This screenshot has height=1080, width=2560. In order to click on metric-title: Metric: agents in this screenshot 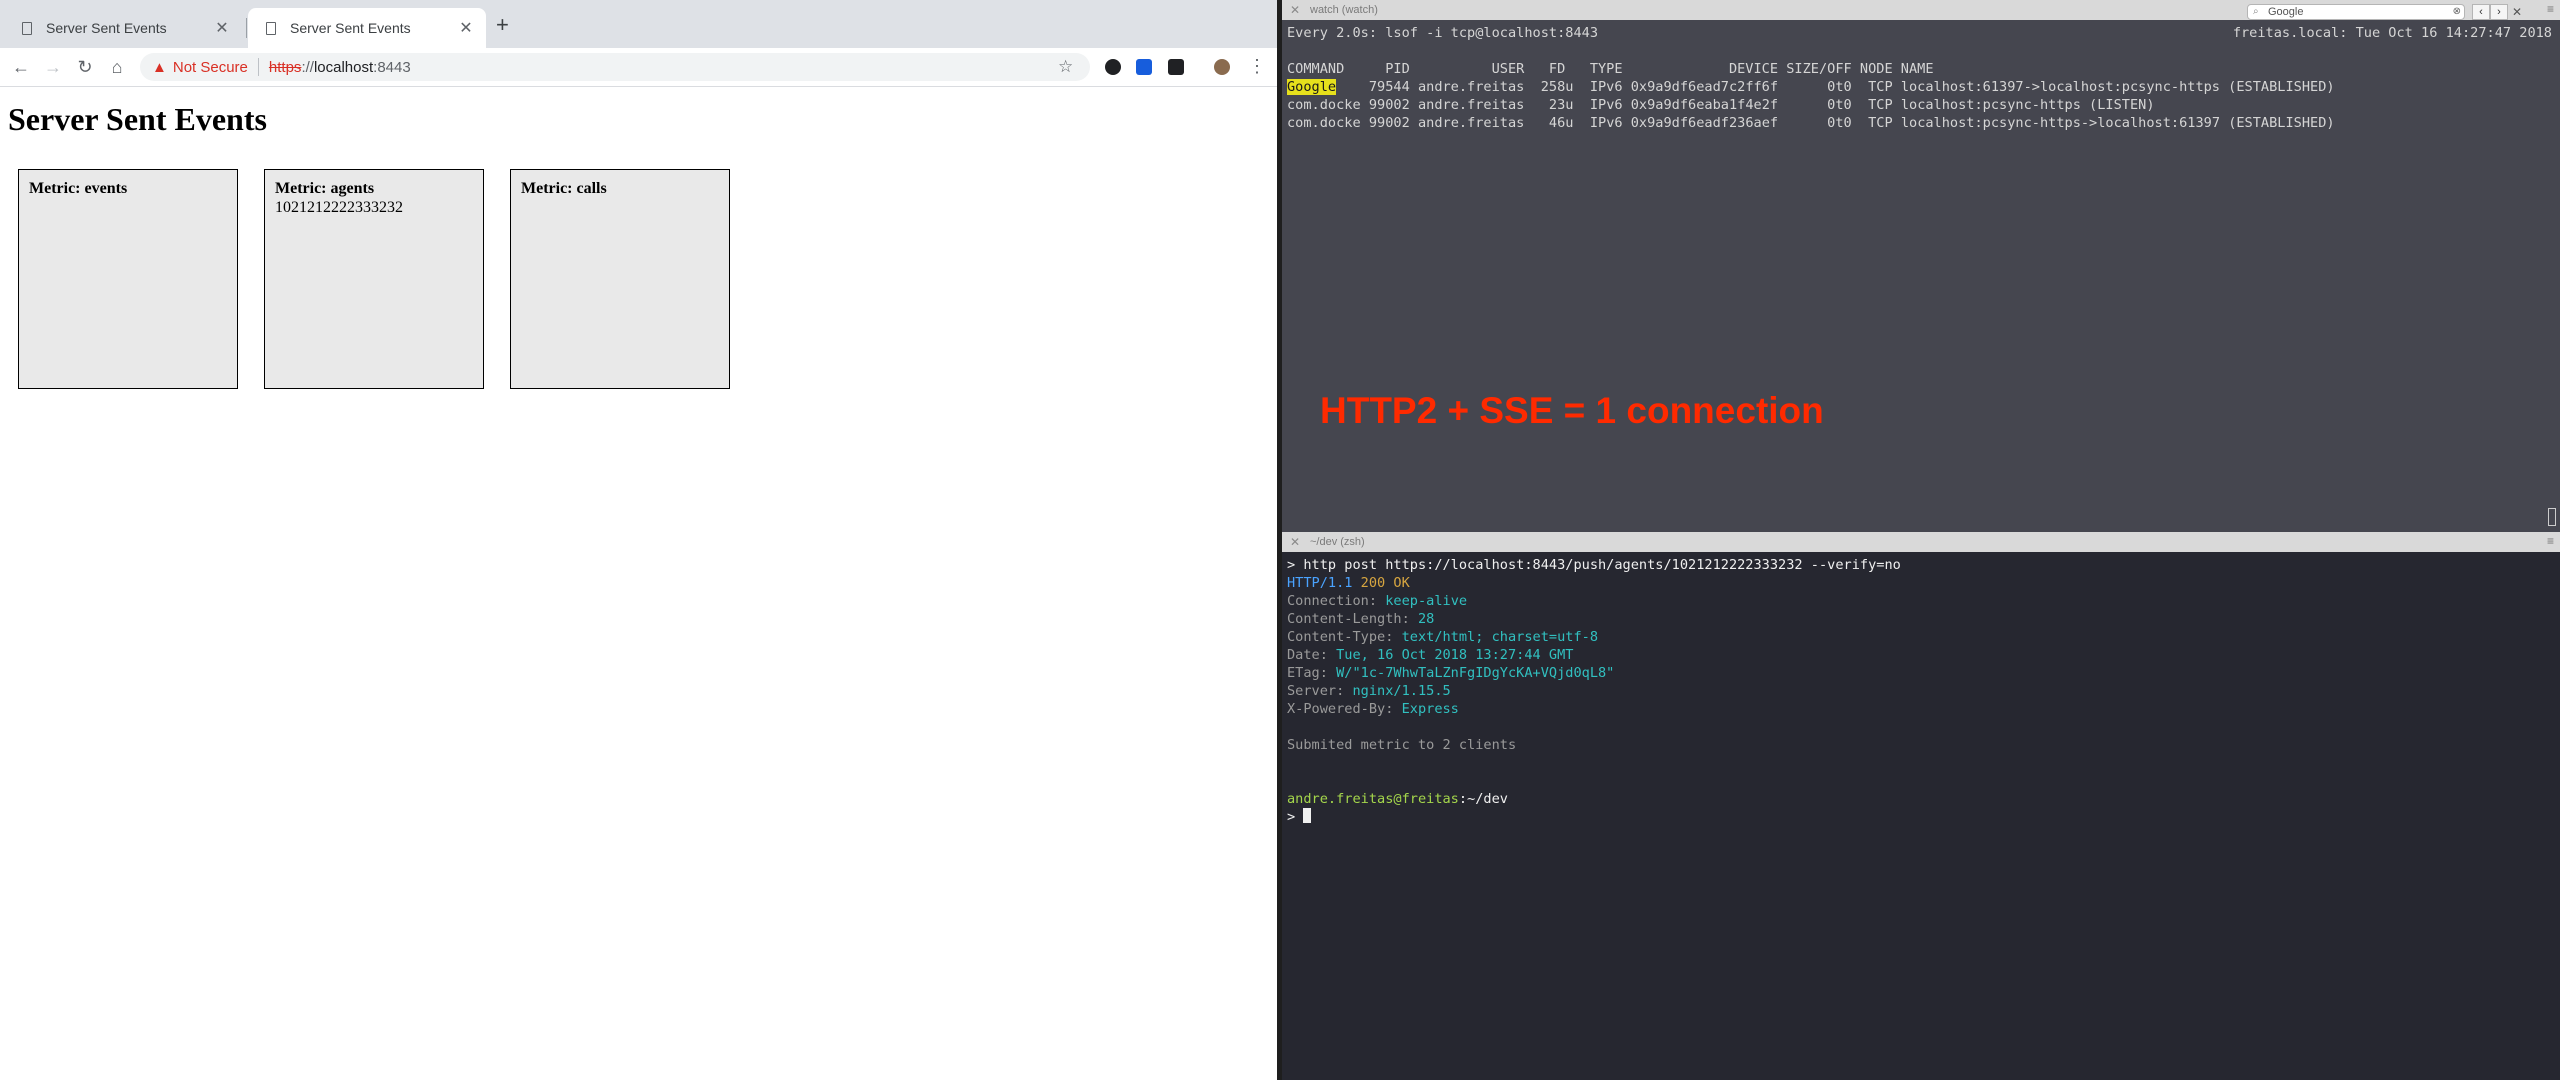, I will do `click(325, 188)`.